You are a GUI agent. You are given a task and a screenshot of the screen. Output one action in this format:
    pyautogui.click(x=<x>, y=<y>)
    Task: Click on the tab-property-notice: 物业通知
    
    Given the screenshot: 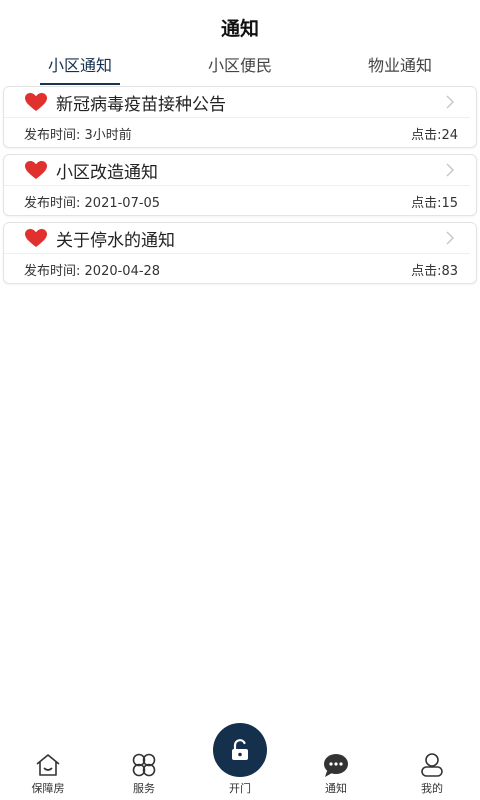 What is the action you would take?
    pyautogui.click(x=400, y=62)
    